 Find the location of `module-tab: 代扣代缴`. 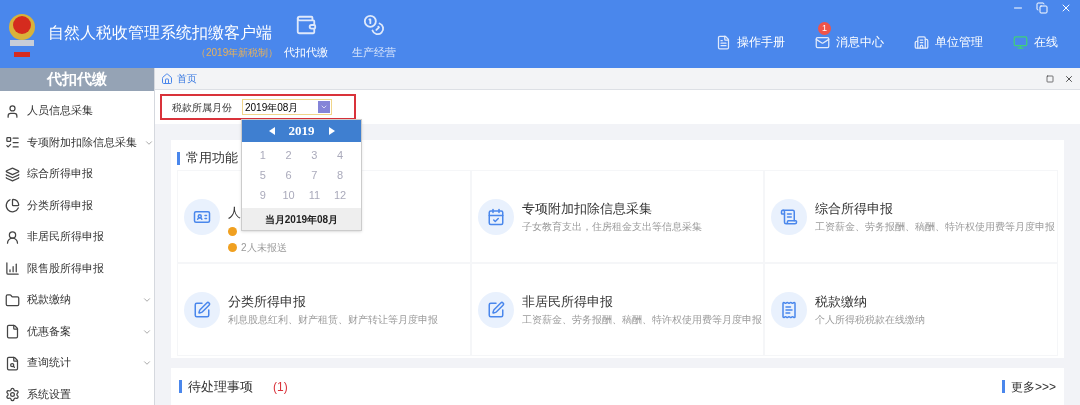

module-tab: 代扣代缴 is located at coordinates (306, 37).